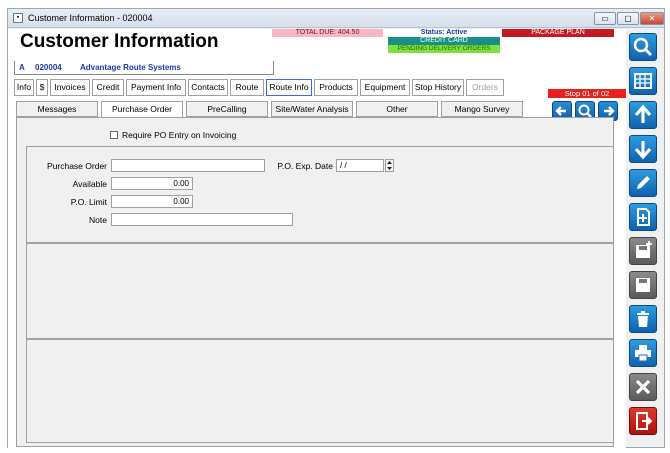  What do you see at coordinates (289, 87) in the screenshot?
I see `tab-route-info: Route Info` at bounding box center [289, 87].